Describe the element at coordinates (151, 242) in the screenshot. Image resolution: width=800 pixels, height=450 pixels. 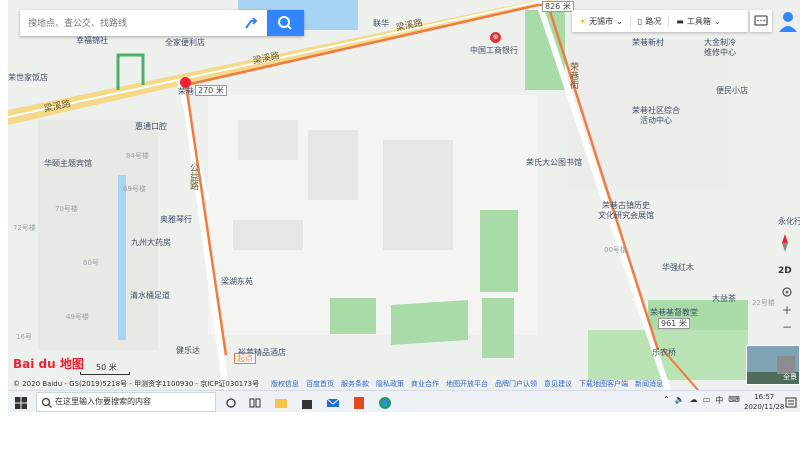
I see `poi-jiuzhou: 九州大药房` at that location.